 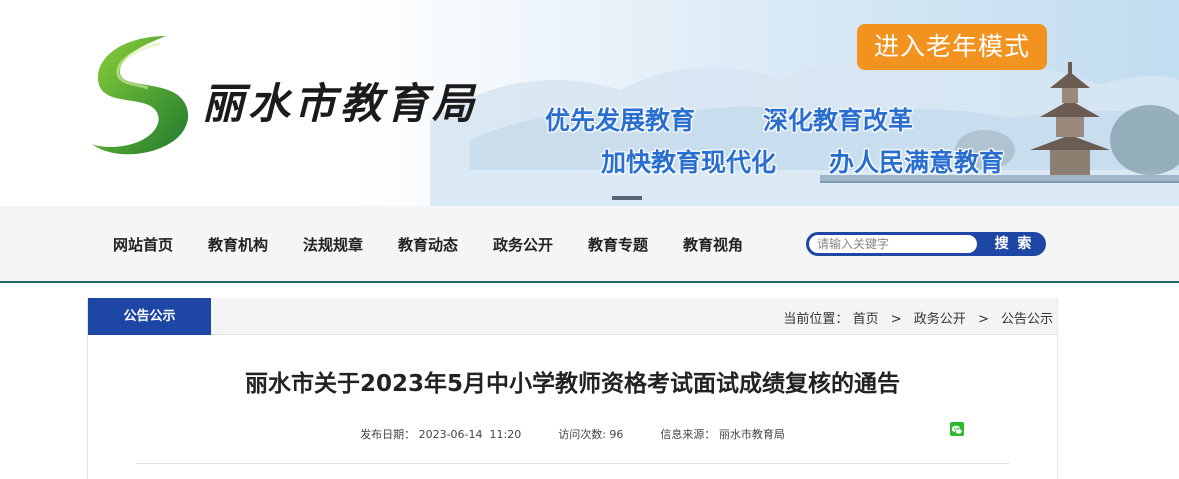 What do you see at coordinates (572, 463) in the screenshot?
I see `content-divider` at bounding box center [572, 463].